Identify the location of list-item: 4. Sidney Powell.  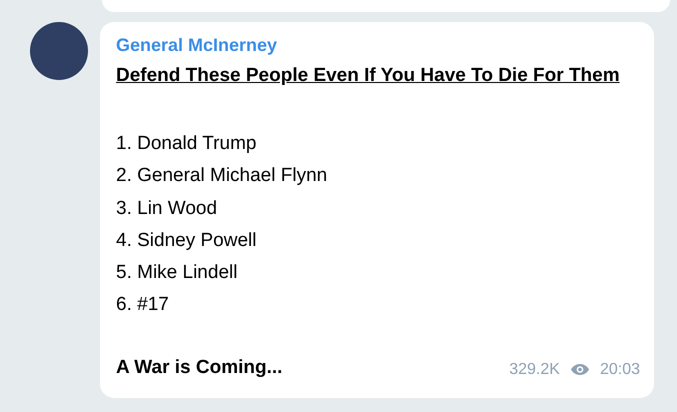
(187, 240).